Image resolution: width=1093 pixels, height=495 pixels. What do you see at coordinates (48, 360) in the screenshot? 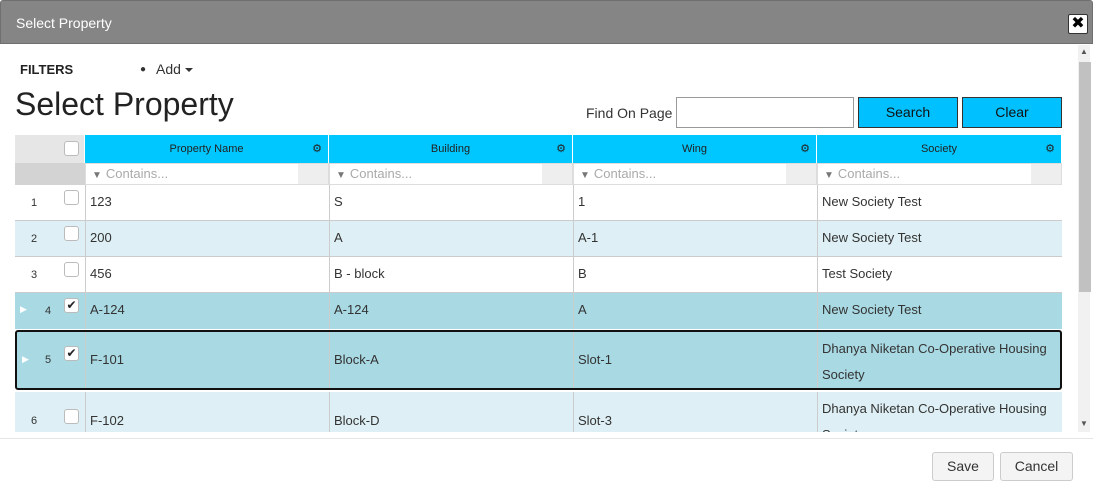
I see `row-index: 5` at bounding box center [48, 360].